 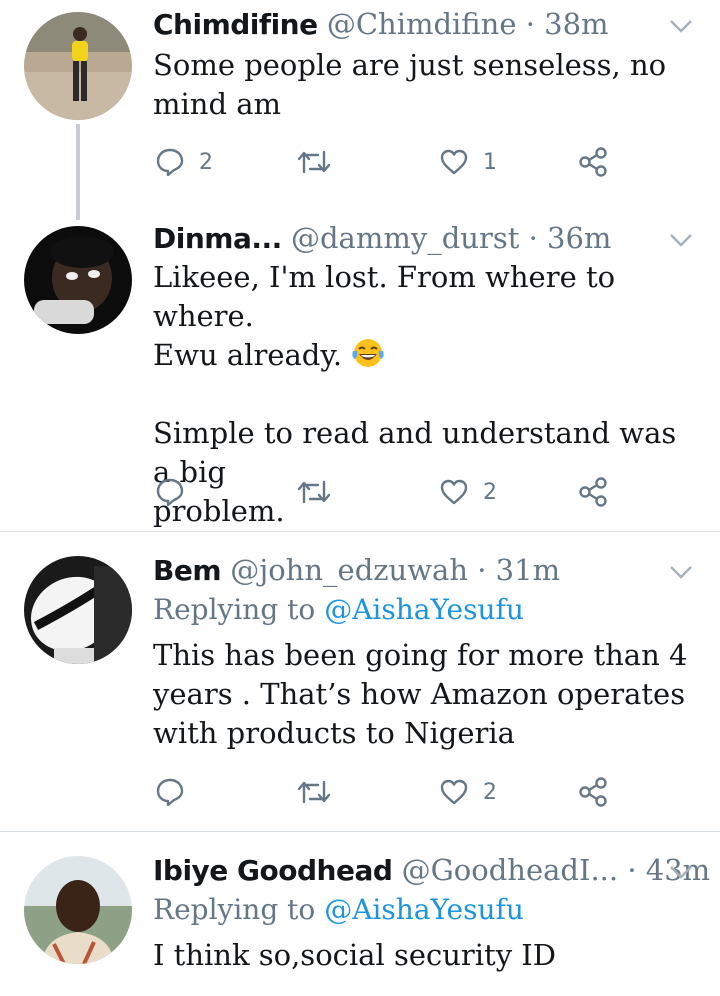 I want to click on reply-count: 2, so click(x=206, y=162).